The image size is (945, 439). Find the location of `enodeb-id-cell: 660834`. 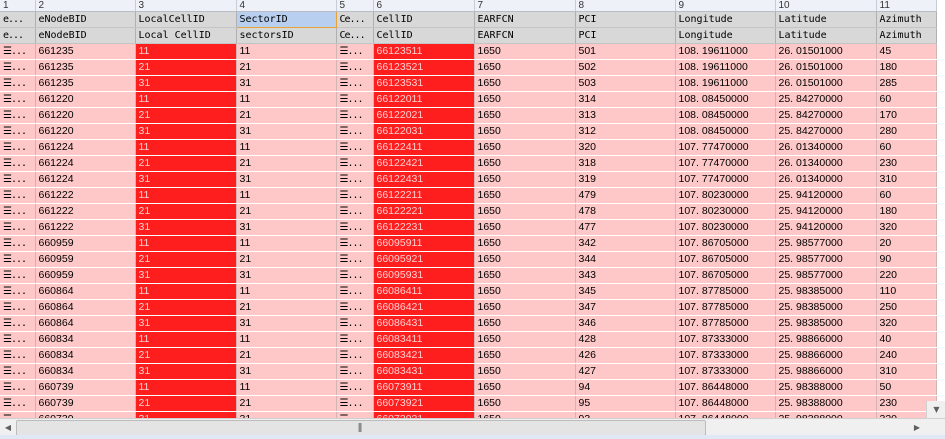

enodeb-id-cell: 660834 is located at coordinates (85, 355).